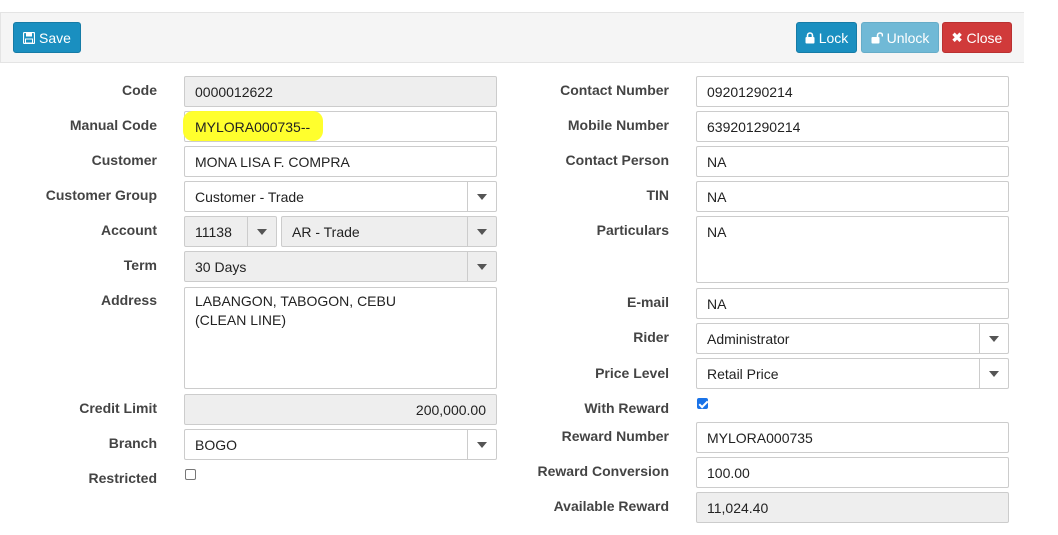  I want to click on unlock-button: Unlock, so click(900, 37).